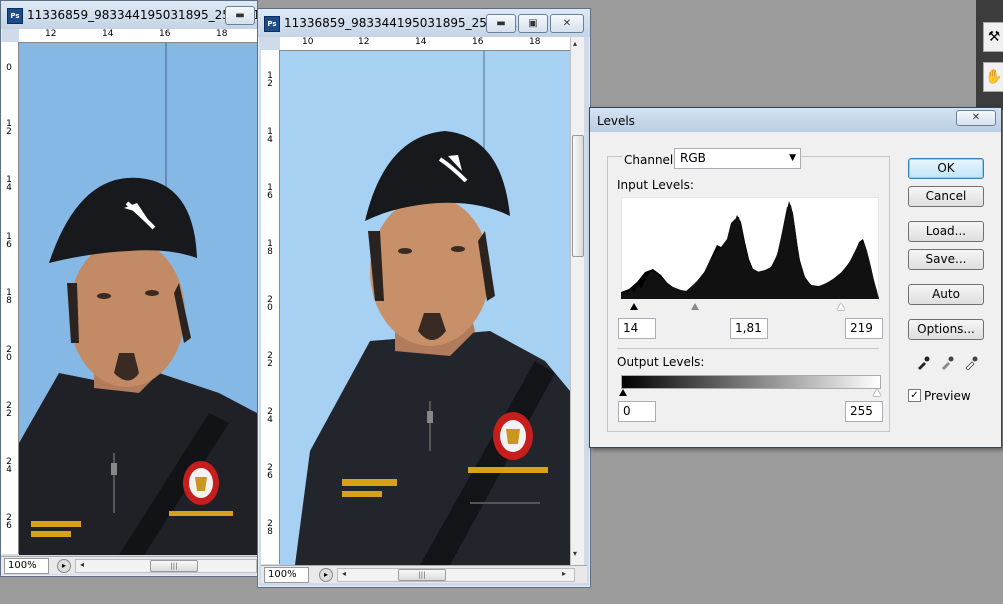 The width and height of the screenshot is (1003, 604). What do you see at coordinates (947, 363) in the screenshot?
I see `gray-point-eyedropper-icon` at bounding box center [947, 363].